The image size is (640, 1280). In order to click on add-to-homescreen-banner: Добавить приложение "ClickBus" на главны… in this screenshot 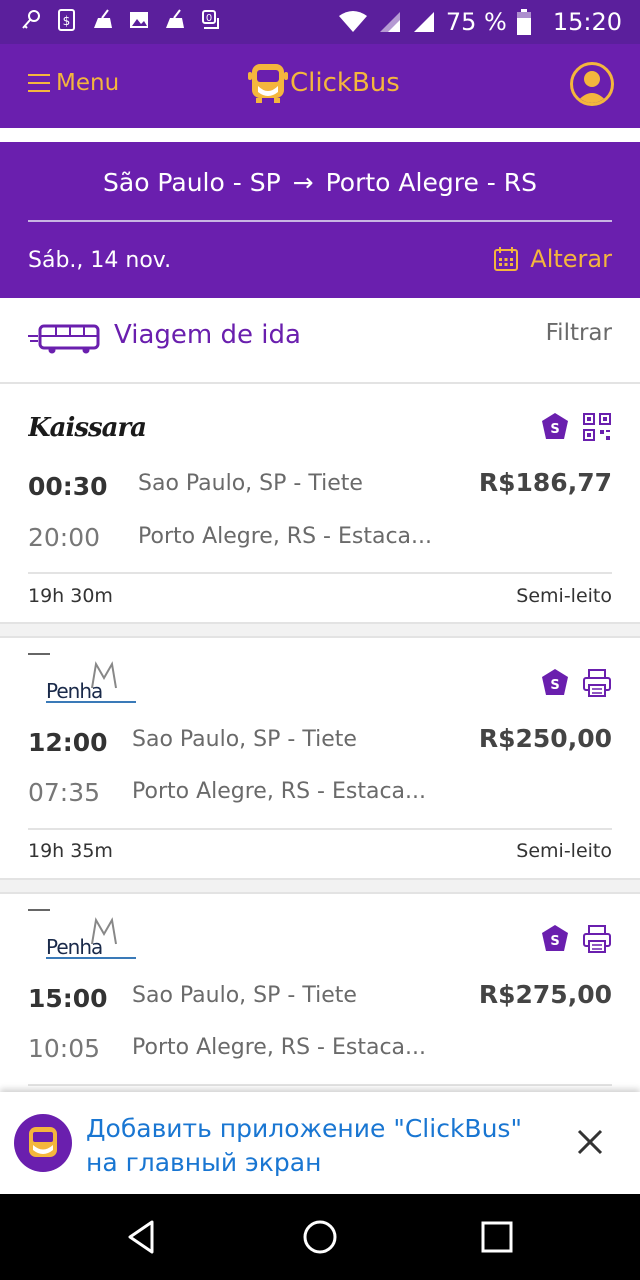, I will do `click(320, 1143)`.